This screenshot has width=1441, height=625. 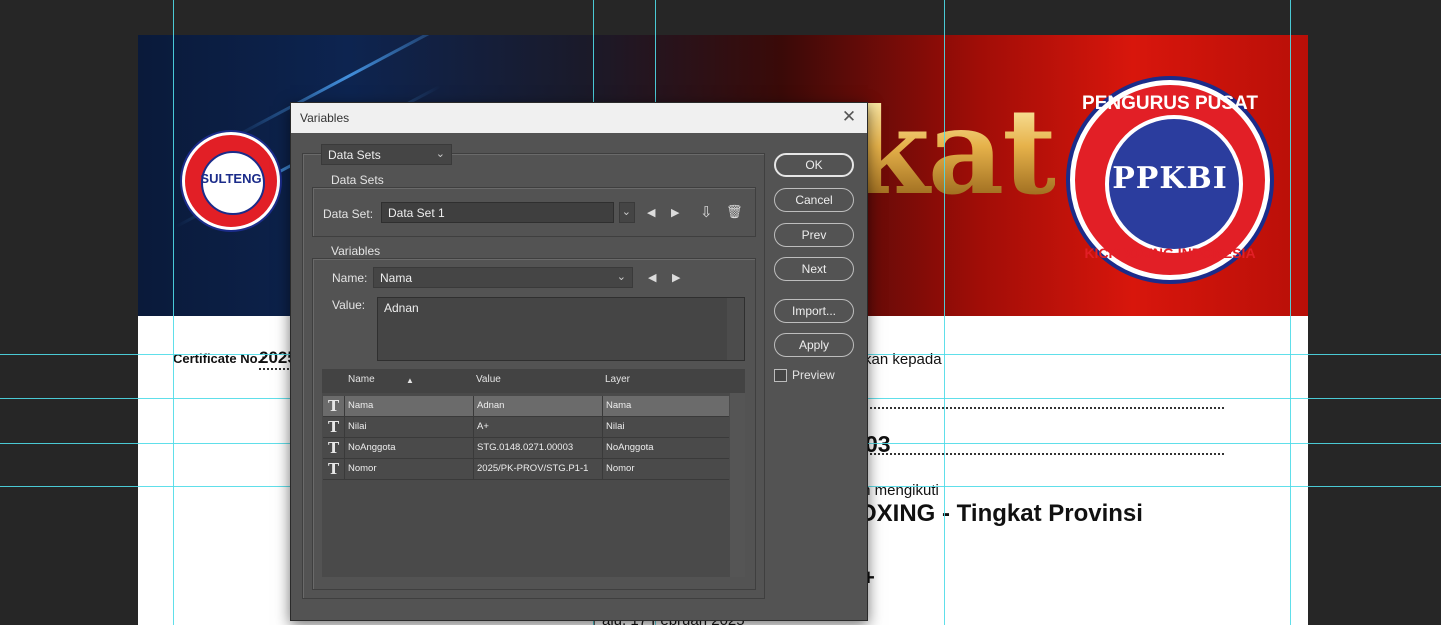 I want to click on next-dataset-icon: ▶, so click(x=675, y=212).